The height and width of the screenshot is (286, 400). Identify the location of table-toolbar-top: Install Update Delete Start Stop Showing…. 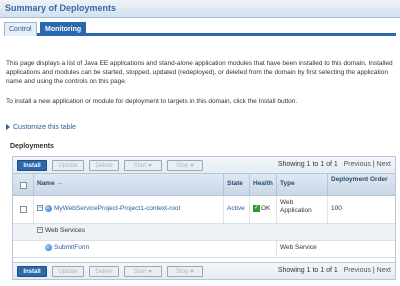
(204, 165).